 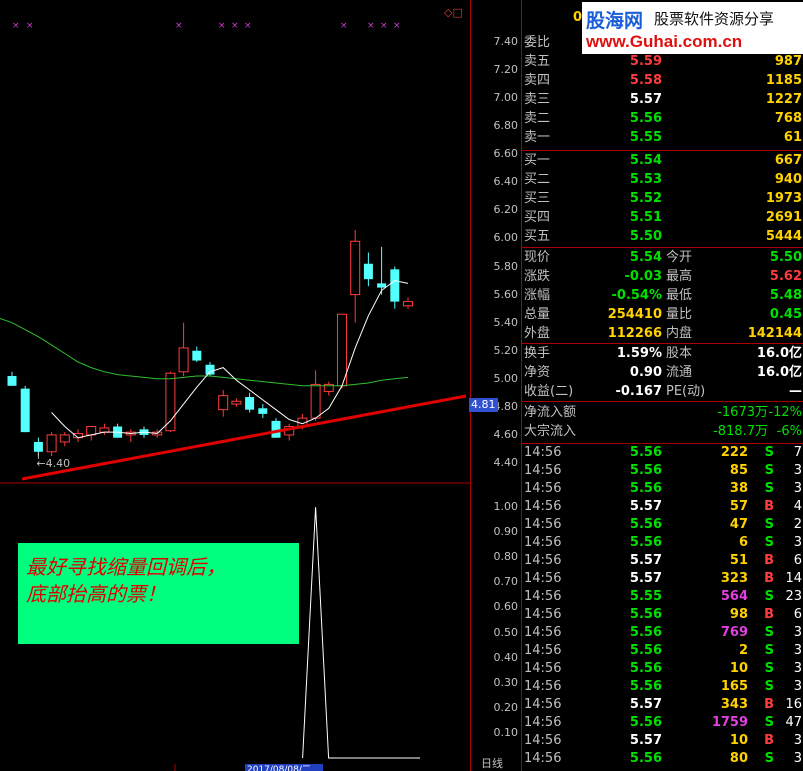 I want to click on volume-tick: 0.20, so click(x=506, y=707).